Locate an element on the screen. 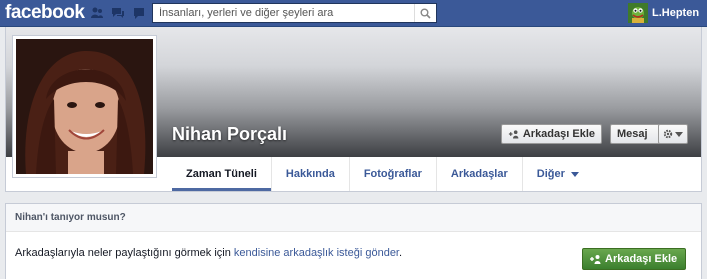 Image resolution: width=707 pixels, height=279 pixels. top-nav-bar: facebook L.Hepten is located at coordinates (353, 13).